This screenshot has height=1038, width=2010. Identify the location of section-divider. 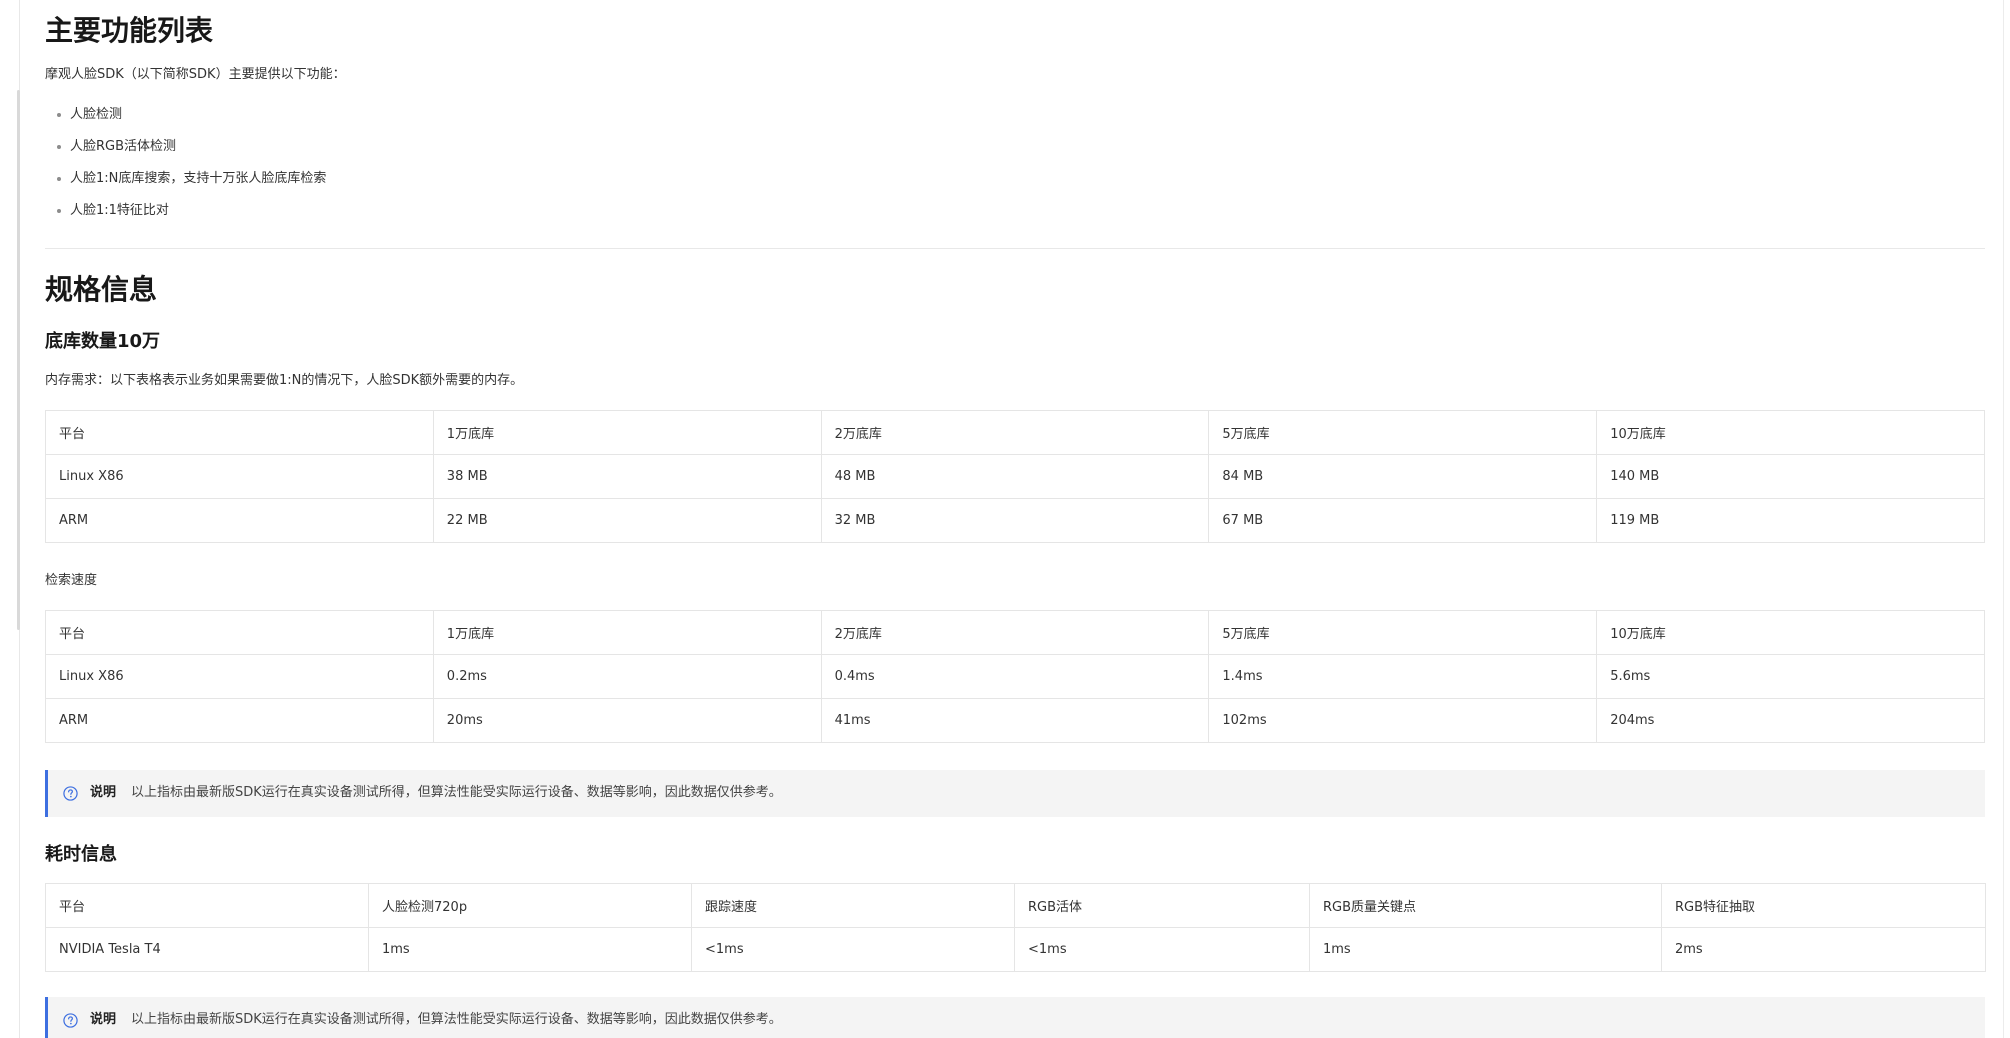
(1015, 248).